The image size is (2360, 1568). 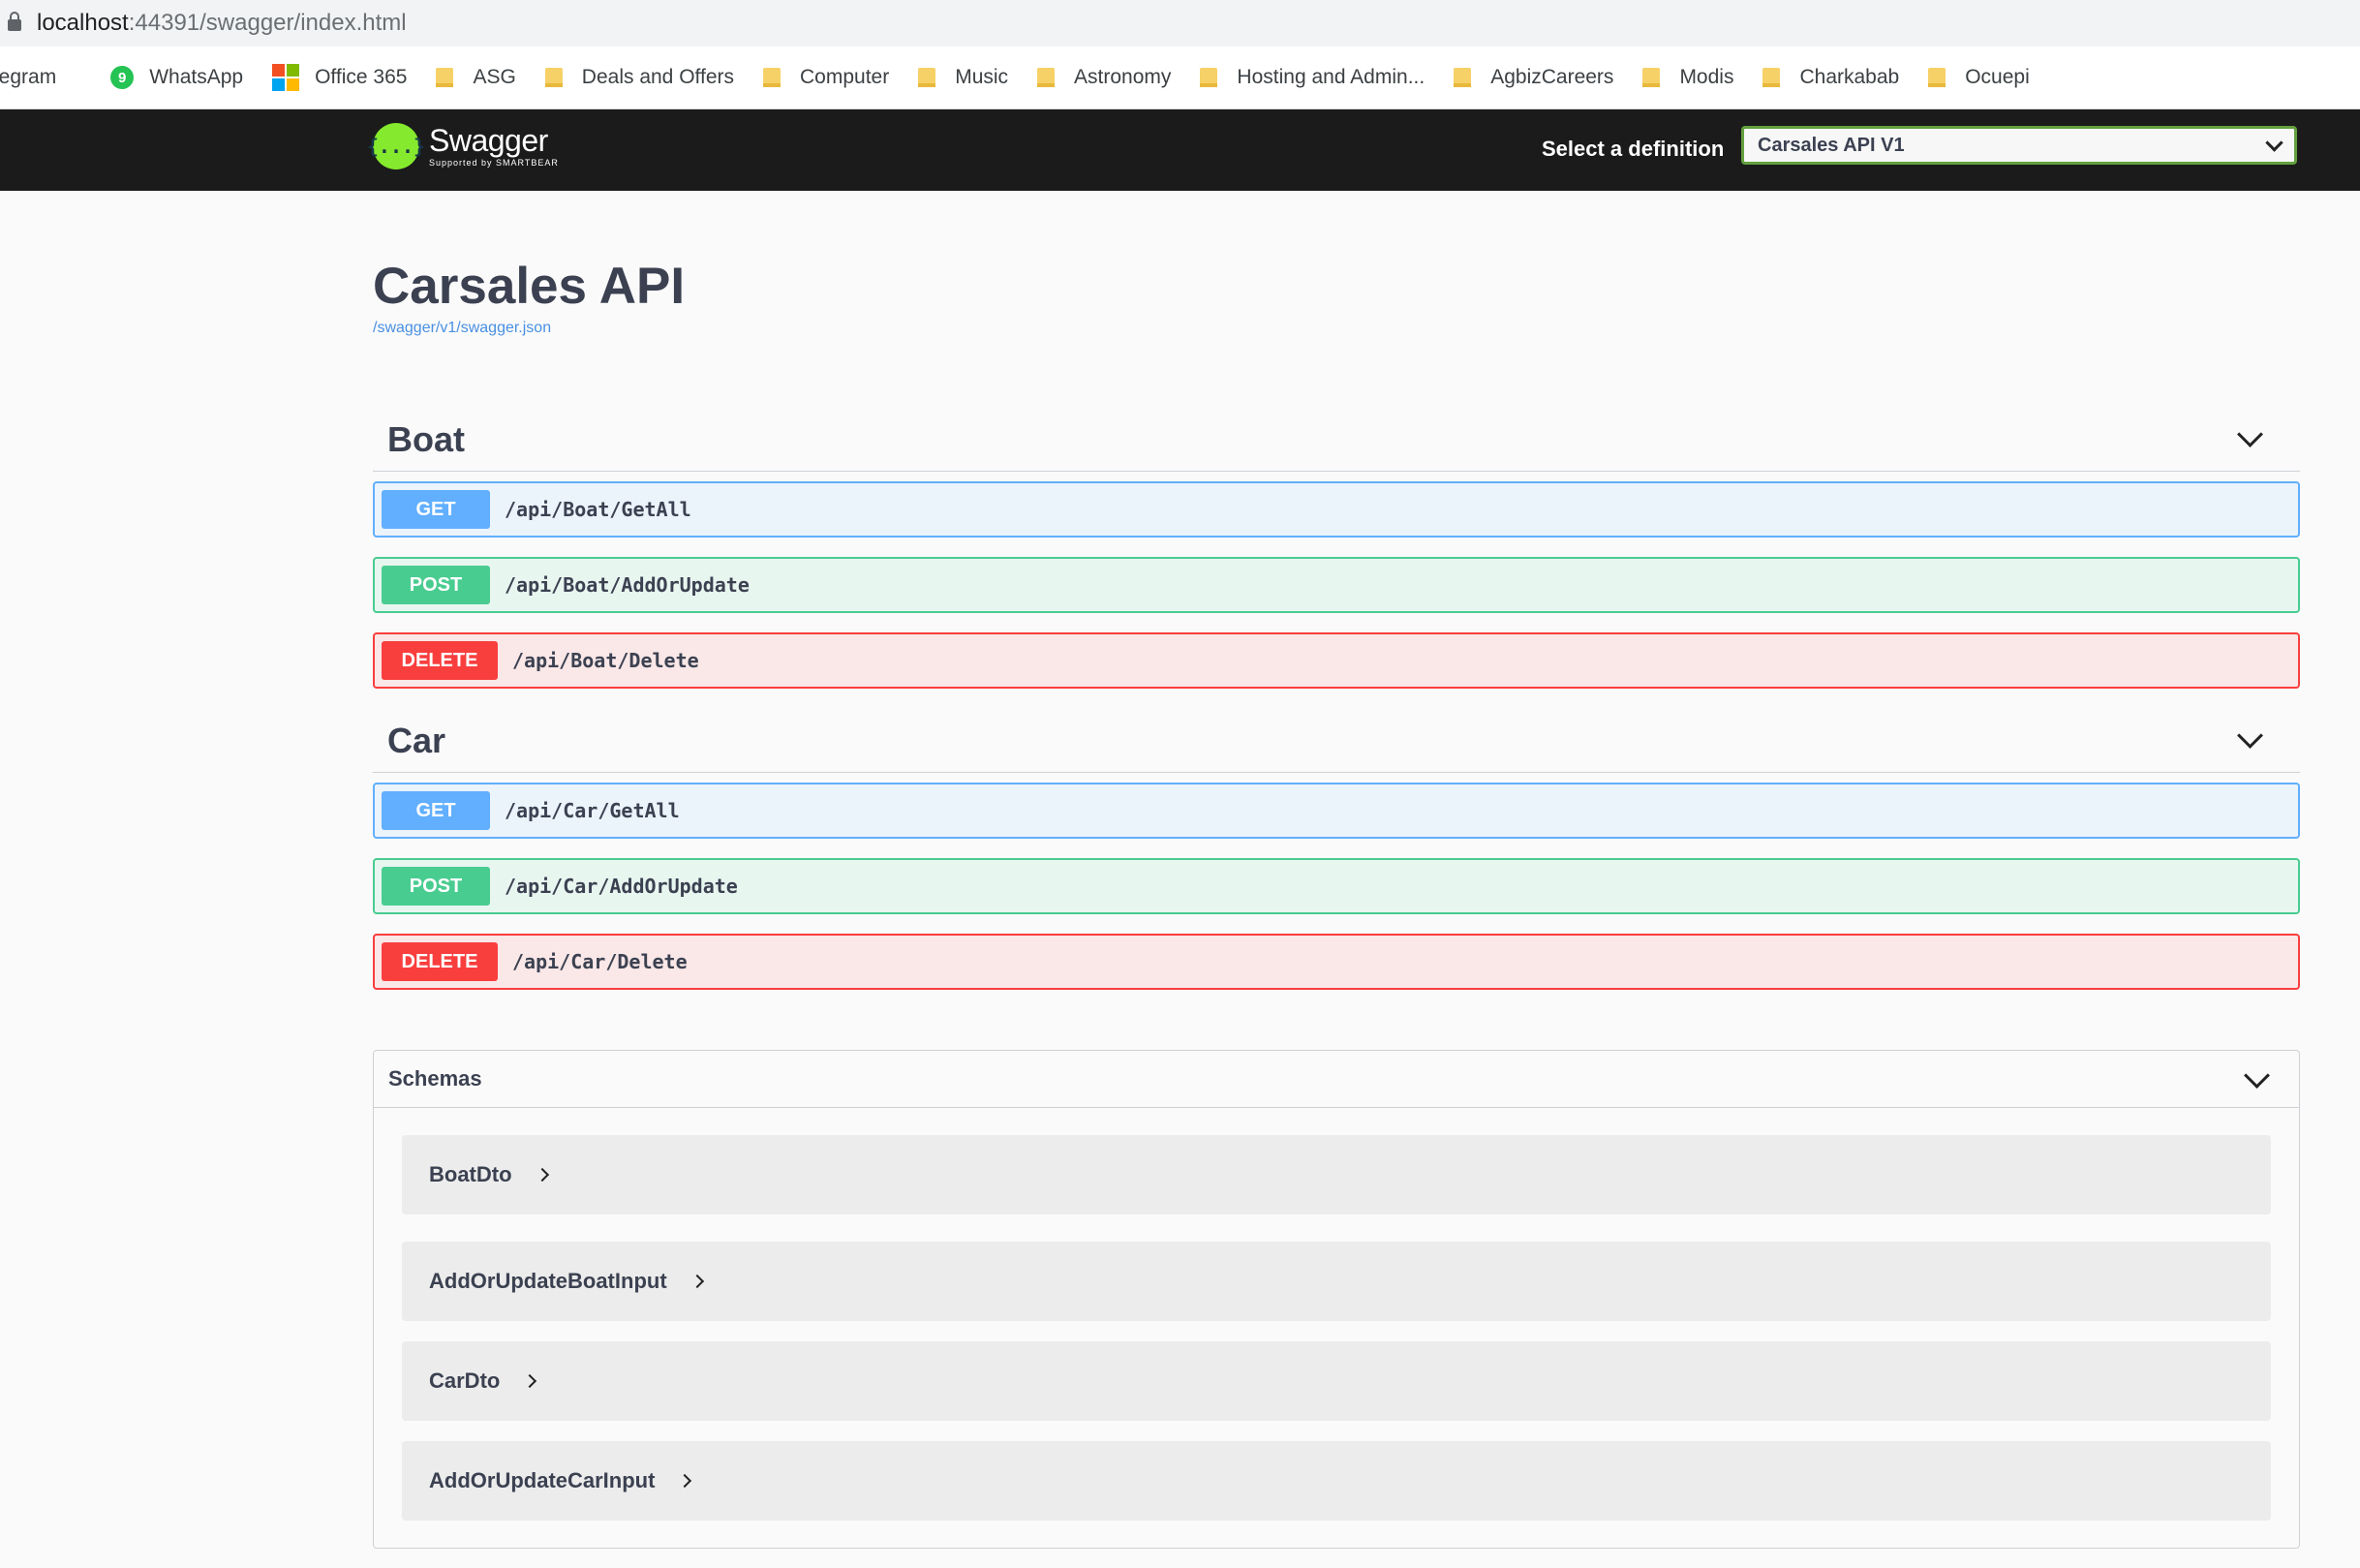 I want to click on bookmark-label: Astronomy, so click(x=1123, y=77).